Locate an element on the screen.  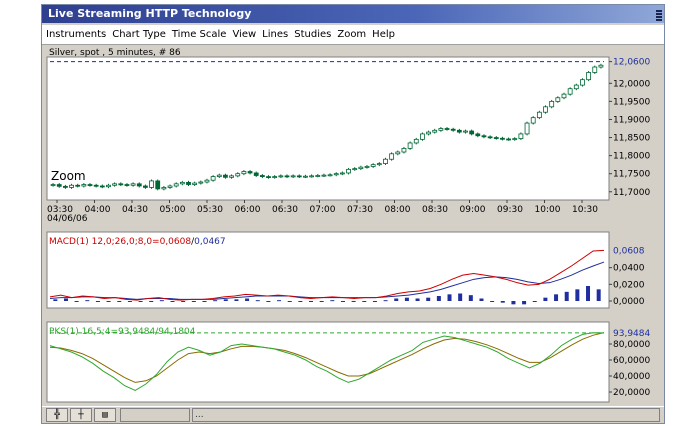
time-tick-label: 06:00 is located at coordinates (248, 210).